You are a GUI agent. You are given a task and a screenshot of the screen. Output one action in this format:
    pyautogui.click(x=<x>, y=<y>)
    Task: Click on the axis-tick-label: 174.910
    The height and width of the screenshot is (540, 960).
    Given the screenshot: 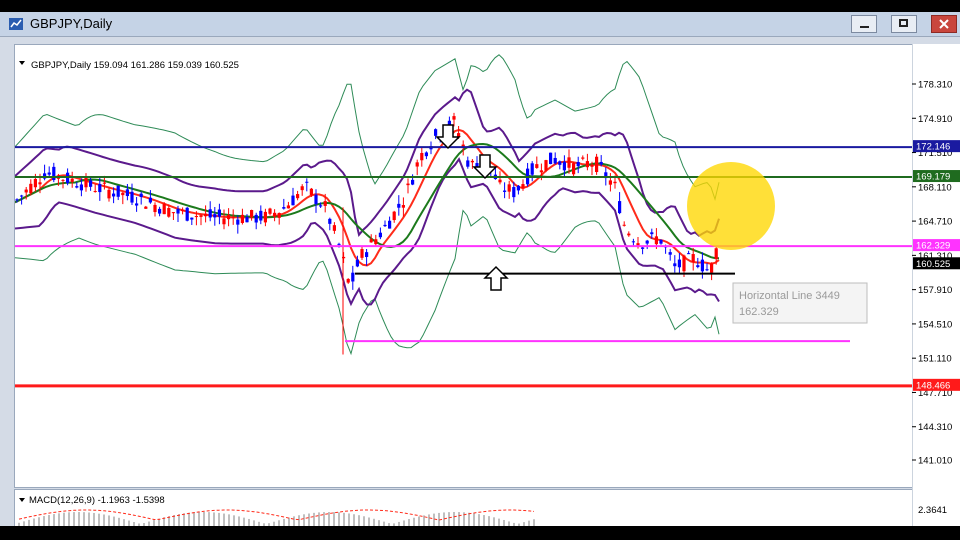 What is the action you would take?
    pyautogui.click(x=935, y=119)
    